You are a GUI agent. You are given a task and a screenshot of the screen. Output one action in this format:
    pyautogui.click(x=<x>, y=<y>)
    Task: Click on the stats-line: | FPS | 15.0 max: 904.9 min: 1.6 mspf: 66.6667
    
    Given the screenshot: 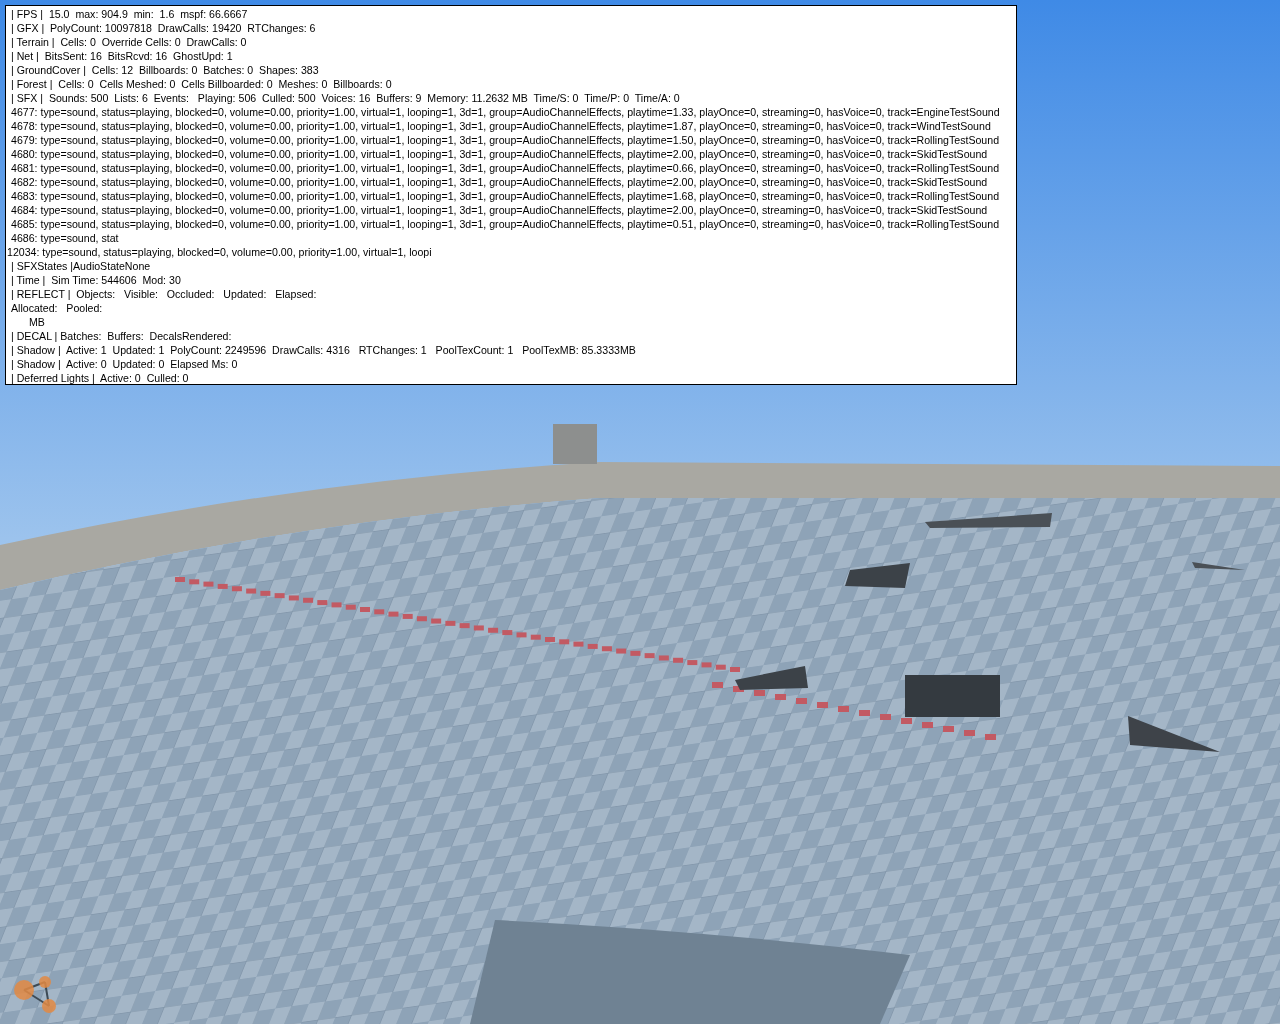 What is the action you would take?
    pyautogui.click(x=129, y=14)
    